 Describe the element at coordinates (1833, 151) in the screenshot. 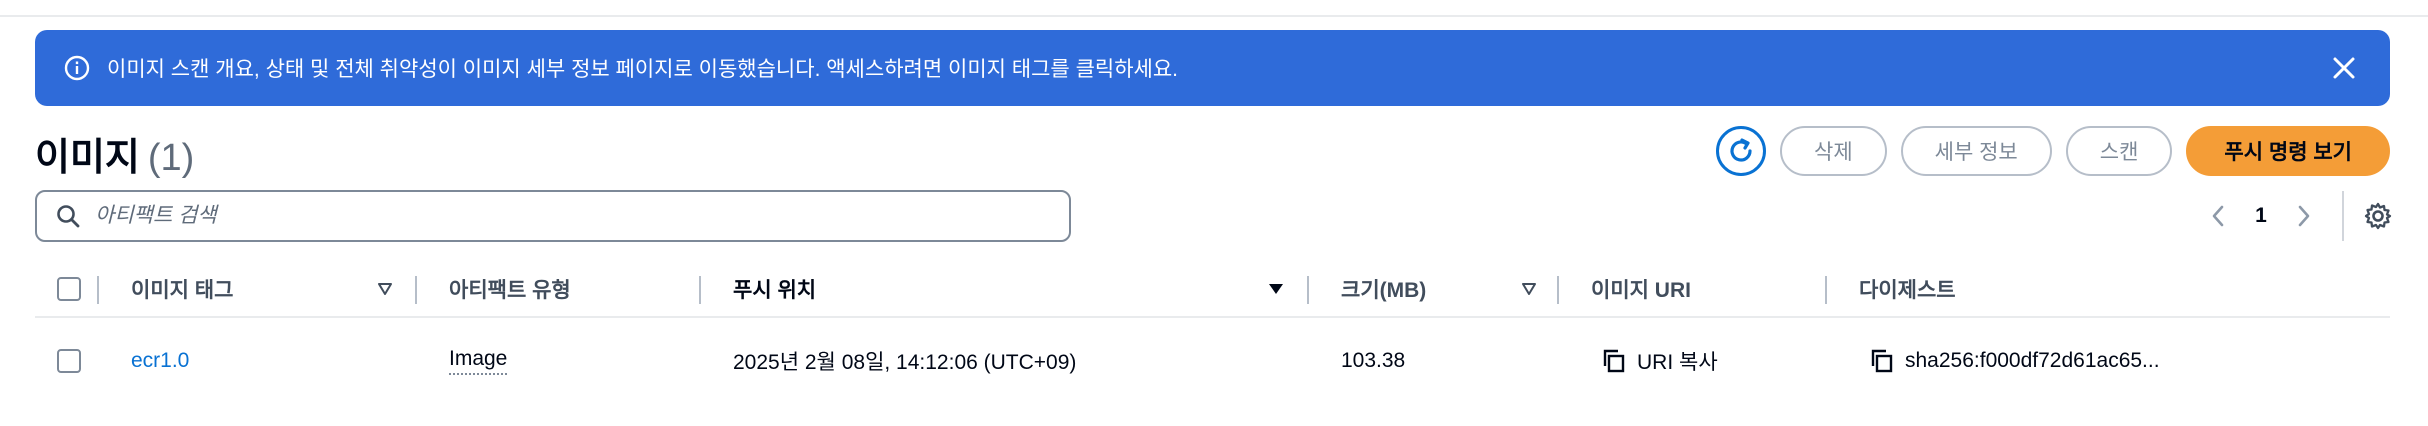

I see `delete-button: 삭제` at that location.